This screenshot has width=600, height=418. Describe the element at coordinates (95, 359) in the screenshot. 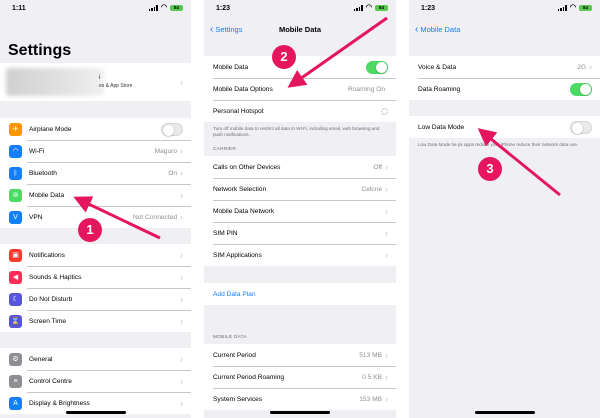

I see `row-general: ⚙ General ›` at that location.